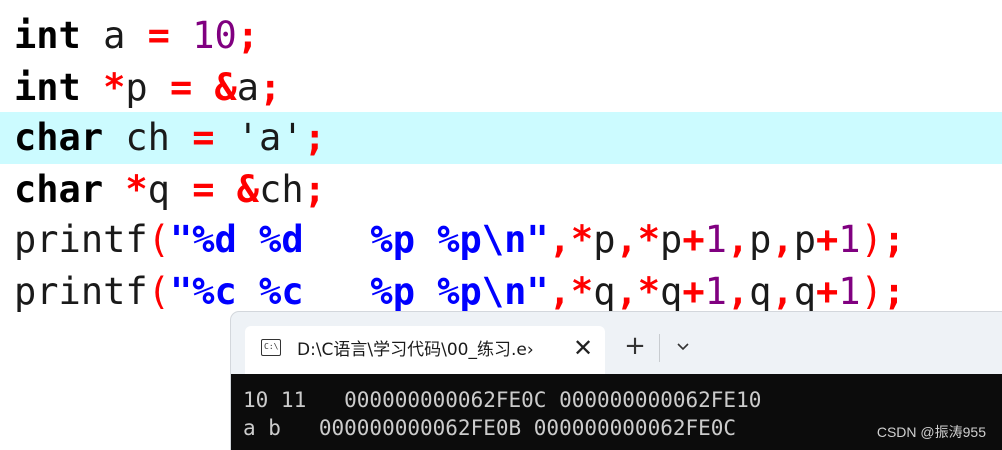 This screenshot has height=450, width=1002. Describe the element at coordinates (501, 36) in the screenshot. I see `code-line-1: int a = 10;` at that location.